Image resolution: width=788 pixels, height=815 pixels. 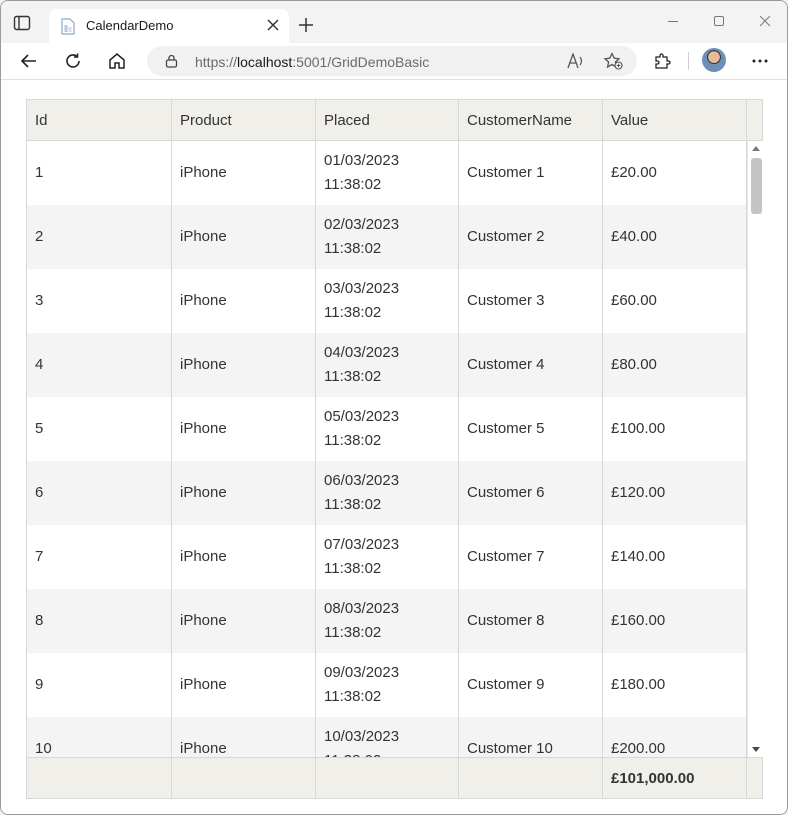 I want to click on cell-id: 10, so click(x=99, y=737).